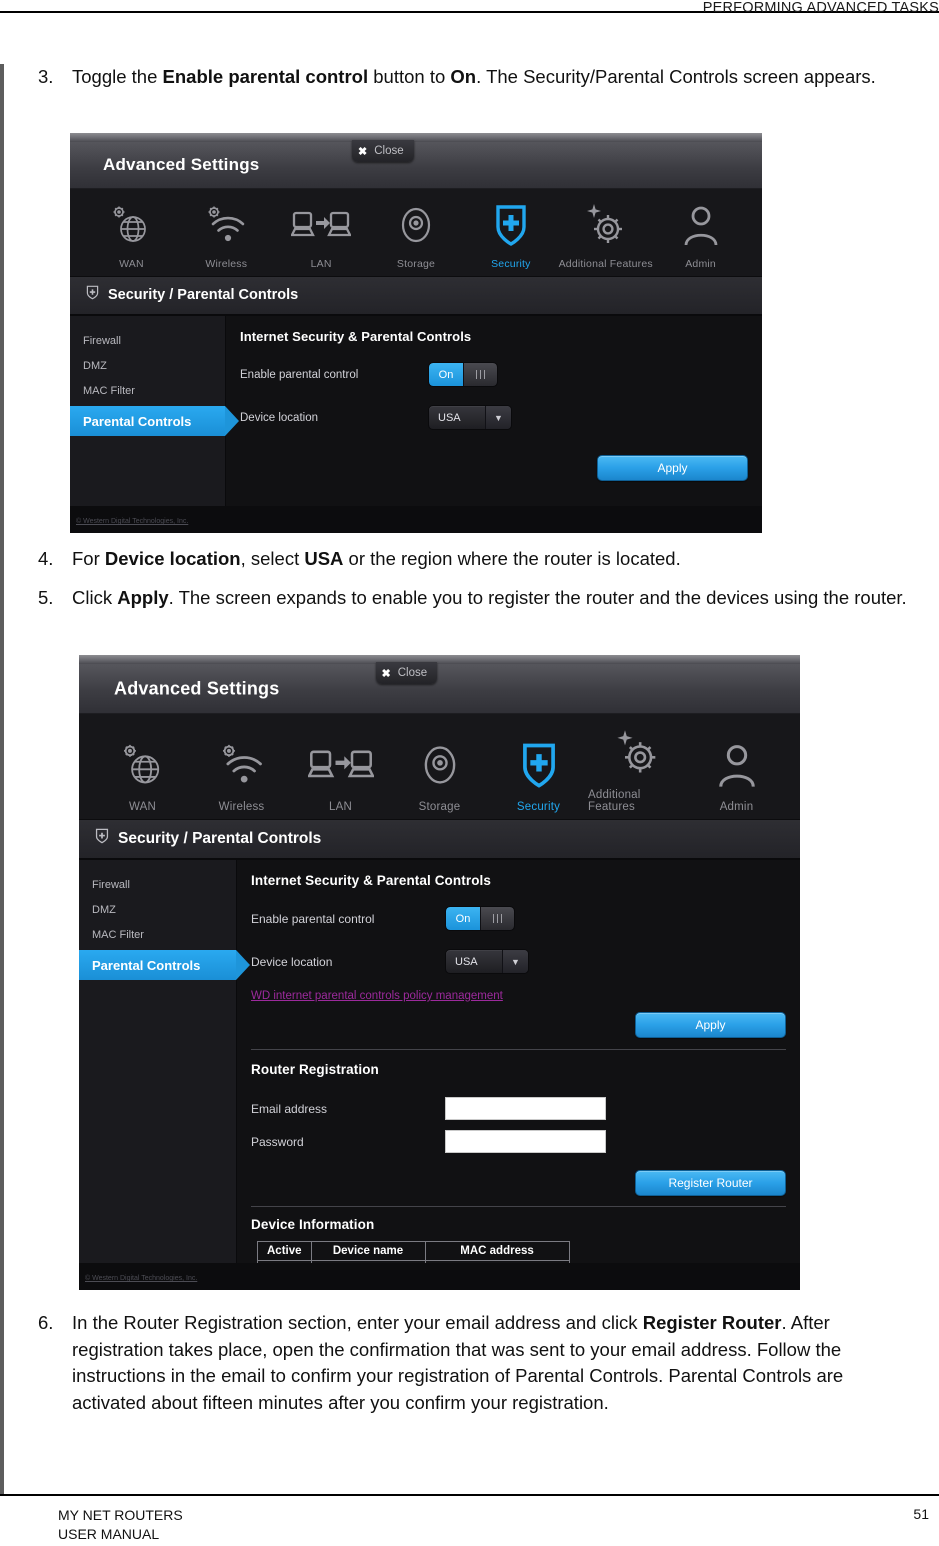 This screenshot has width=939, height=1546. I want to click on shield-plus-icon, so click(539, 765).